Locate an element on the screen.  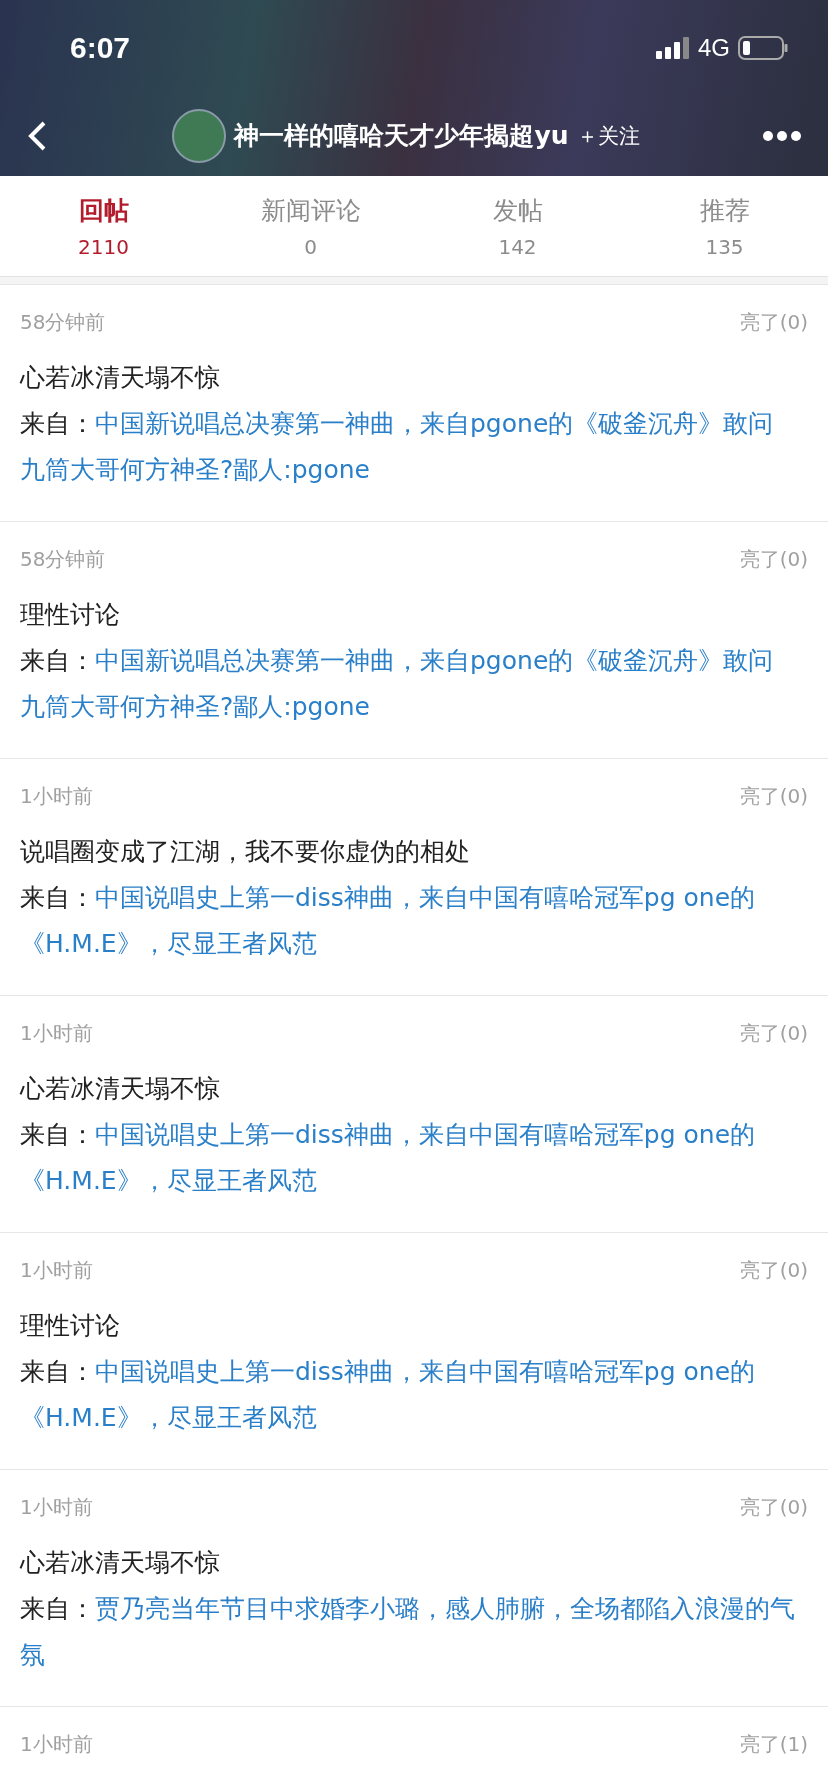
network-label: 4G is located at coordinates (714, 47).